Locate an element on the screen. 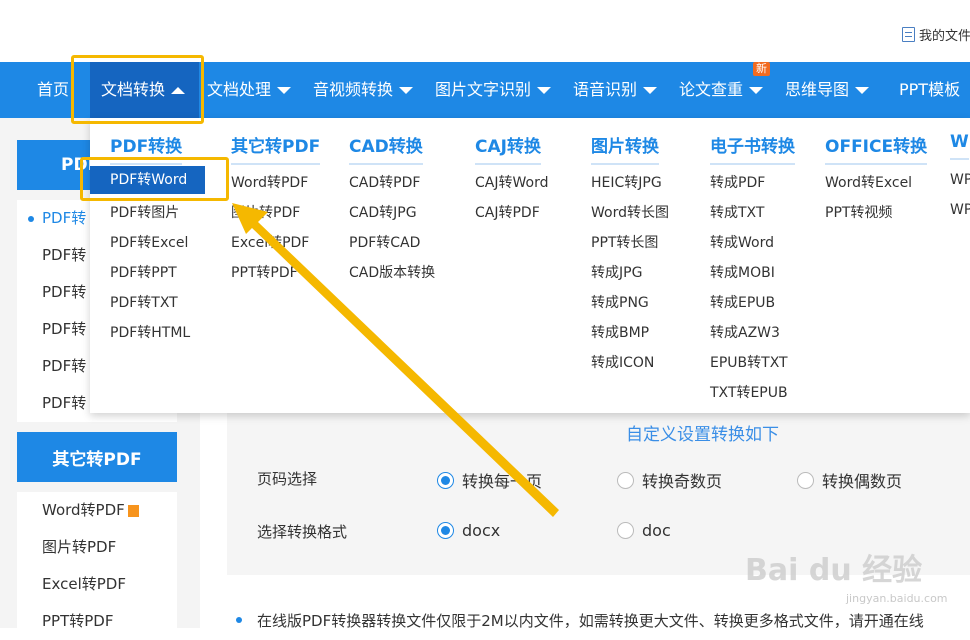 The height and width of the screenshot is (640, 970). sidebar-item-word-to-pdf: Word转PDF is located at coordinates (97, 510).